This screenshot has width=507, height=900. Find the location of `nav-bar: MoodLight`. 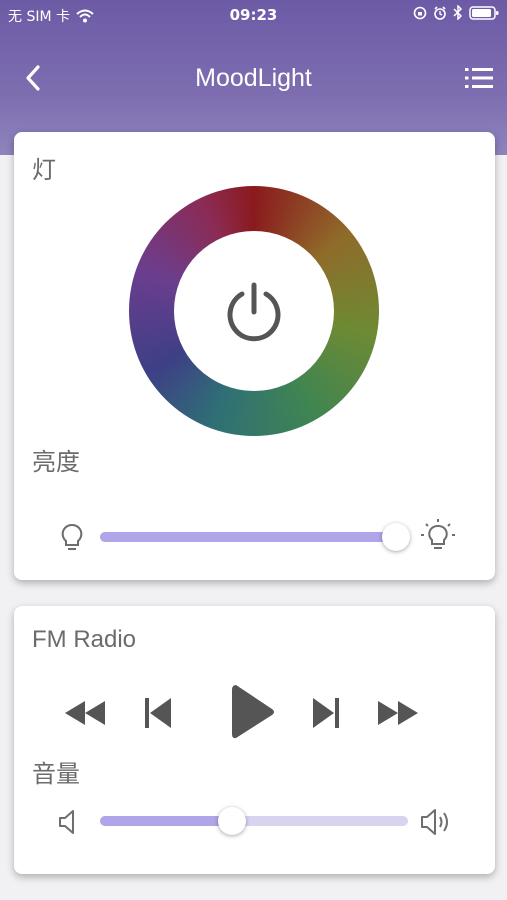

nav-bar: MoodLight is located at coordinates (253, 78).